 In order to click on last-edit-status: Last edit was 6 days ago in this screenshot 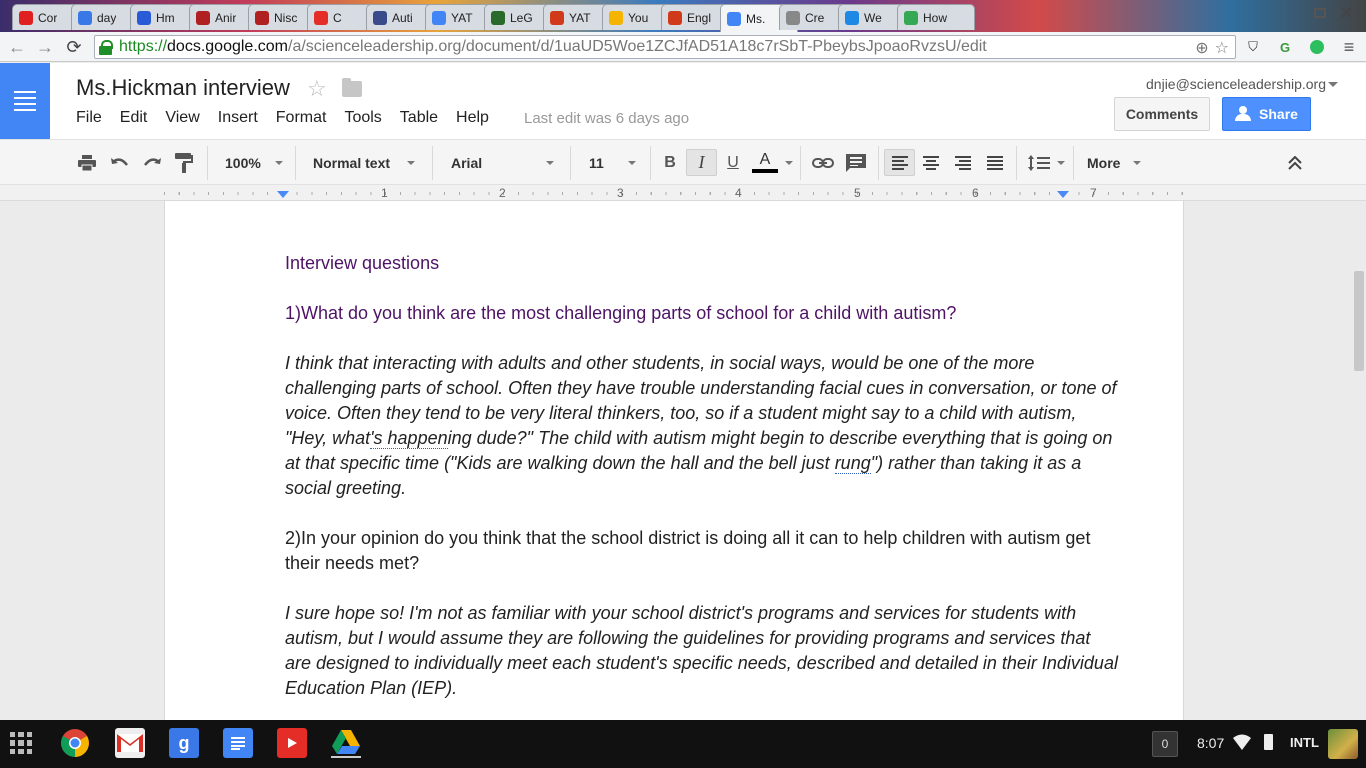, I will do `click(606, 118)`.